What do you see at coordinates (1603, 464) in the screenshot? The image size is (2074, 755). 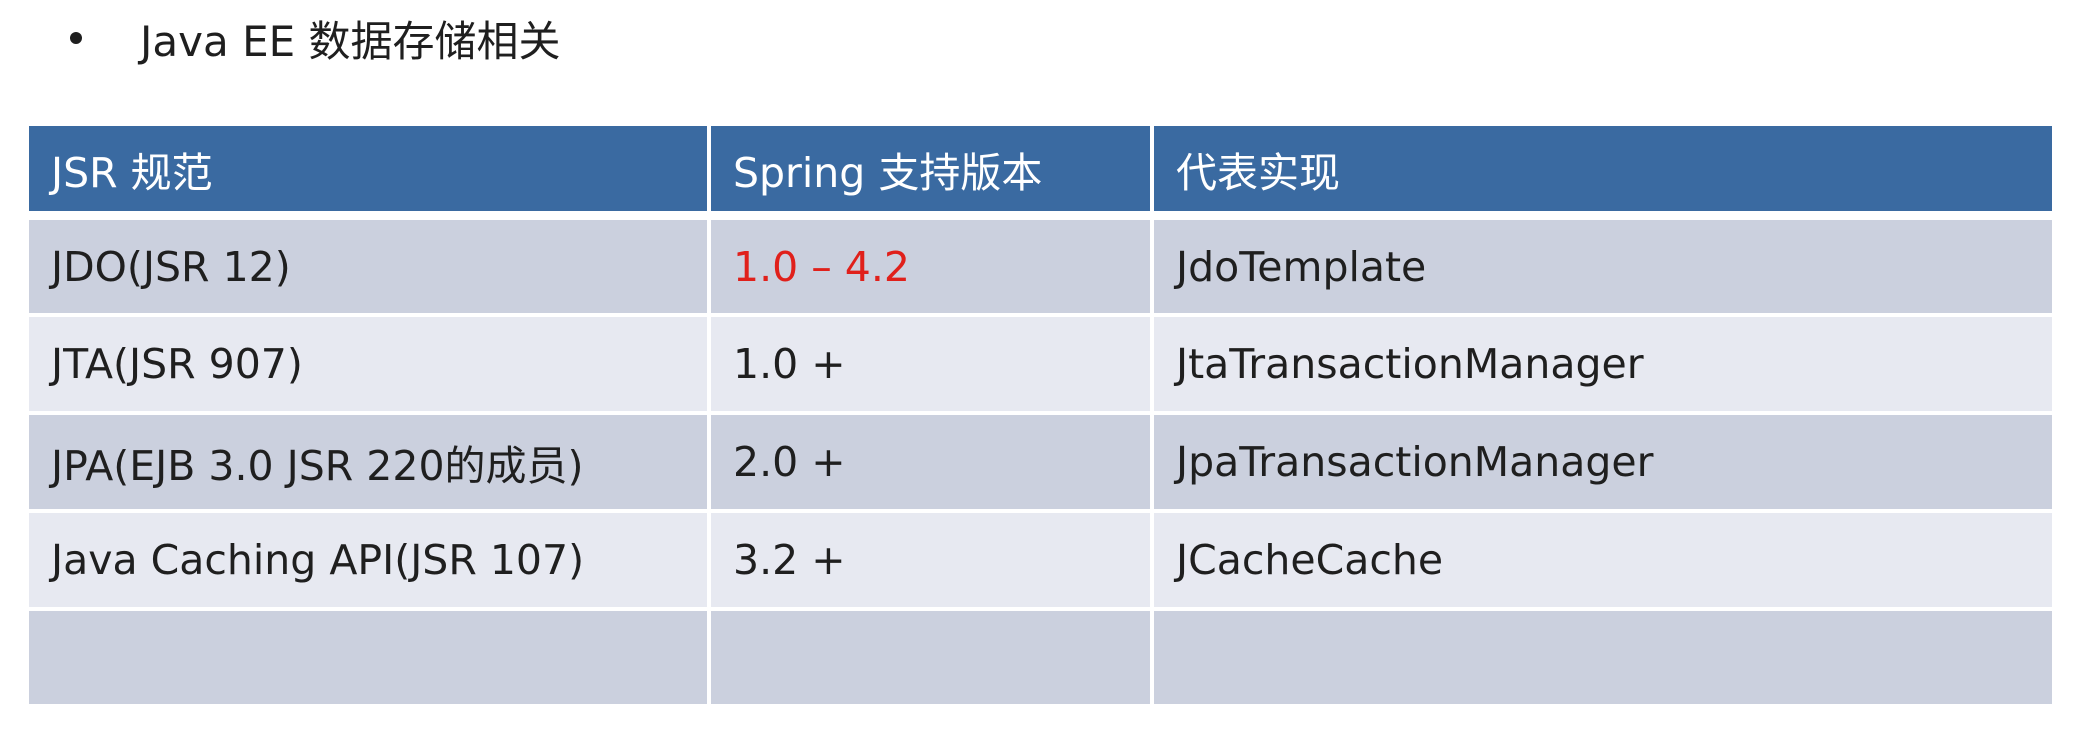 I see `table-cell: JpaTransactionManager` at bounding box center [1603, 464].